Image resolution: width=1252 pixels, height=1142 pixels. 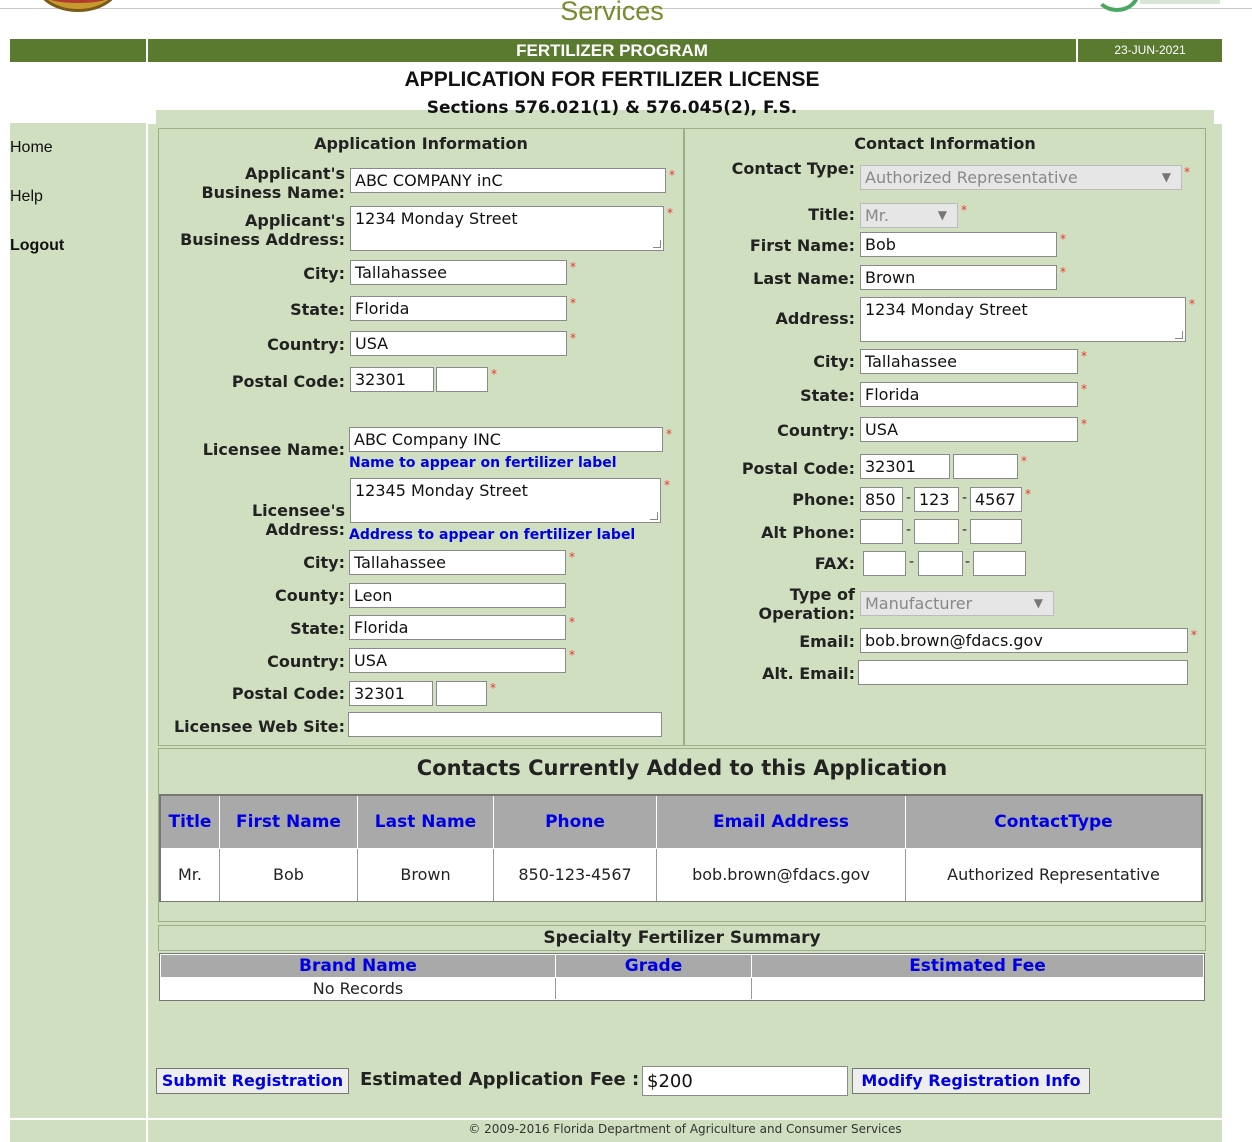 I want to click on contact-postal-label: Postal Code:, so click(x=798, y=468).